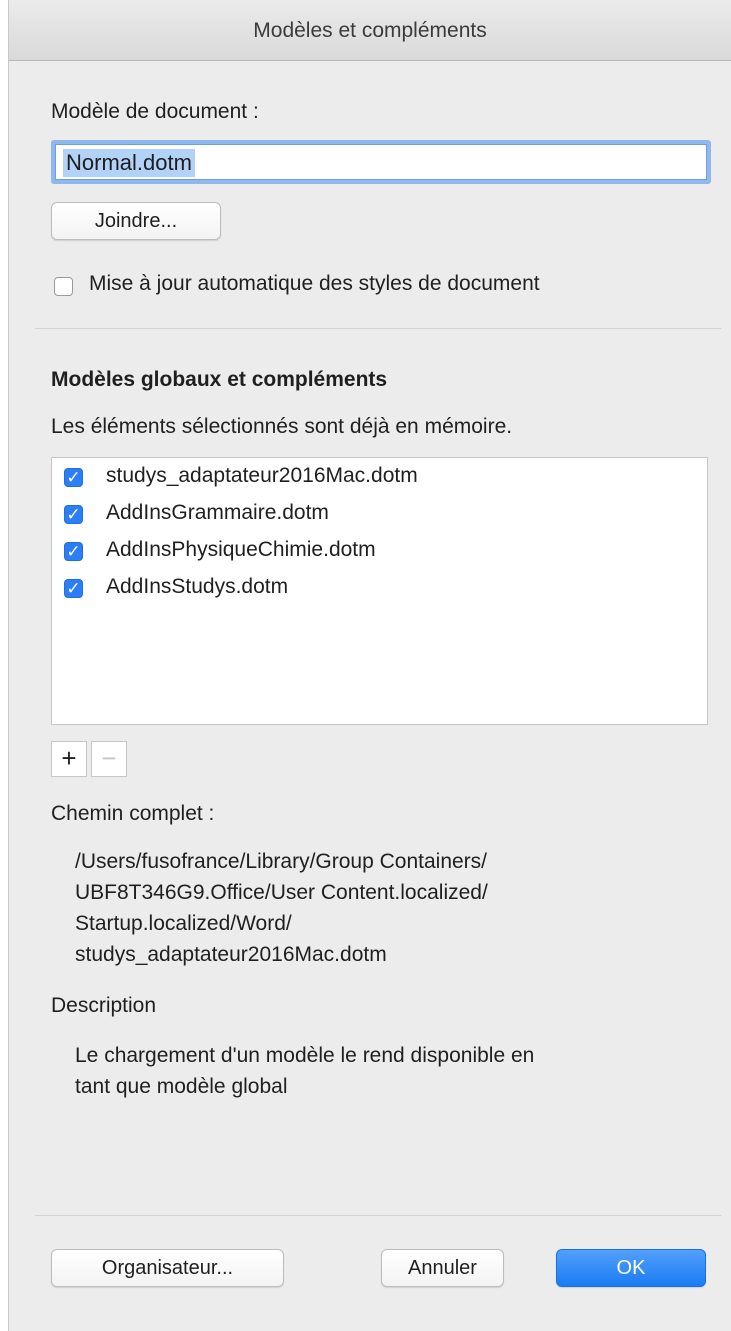 Image resolution: width=731 pixels, height=1331 pixels. What do you see at coordinates (183, 923) in the screenshot?
I see `full-path-line: Startup.localized/Word/` at bounding box center [183, 923].